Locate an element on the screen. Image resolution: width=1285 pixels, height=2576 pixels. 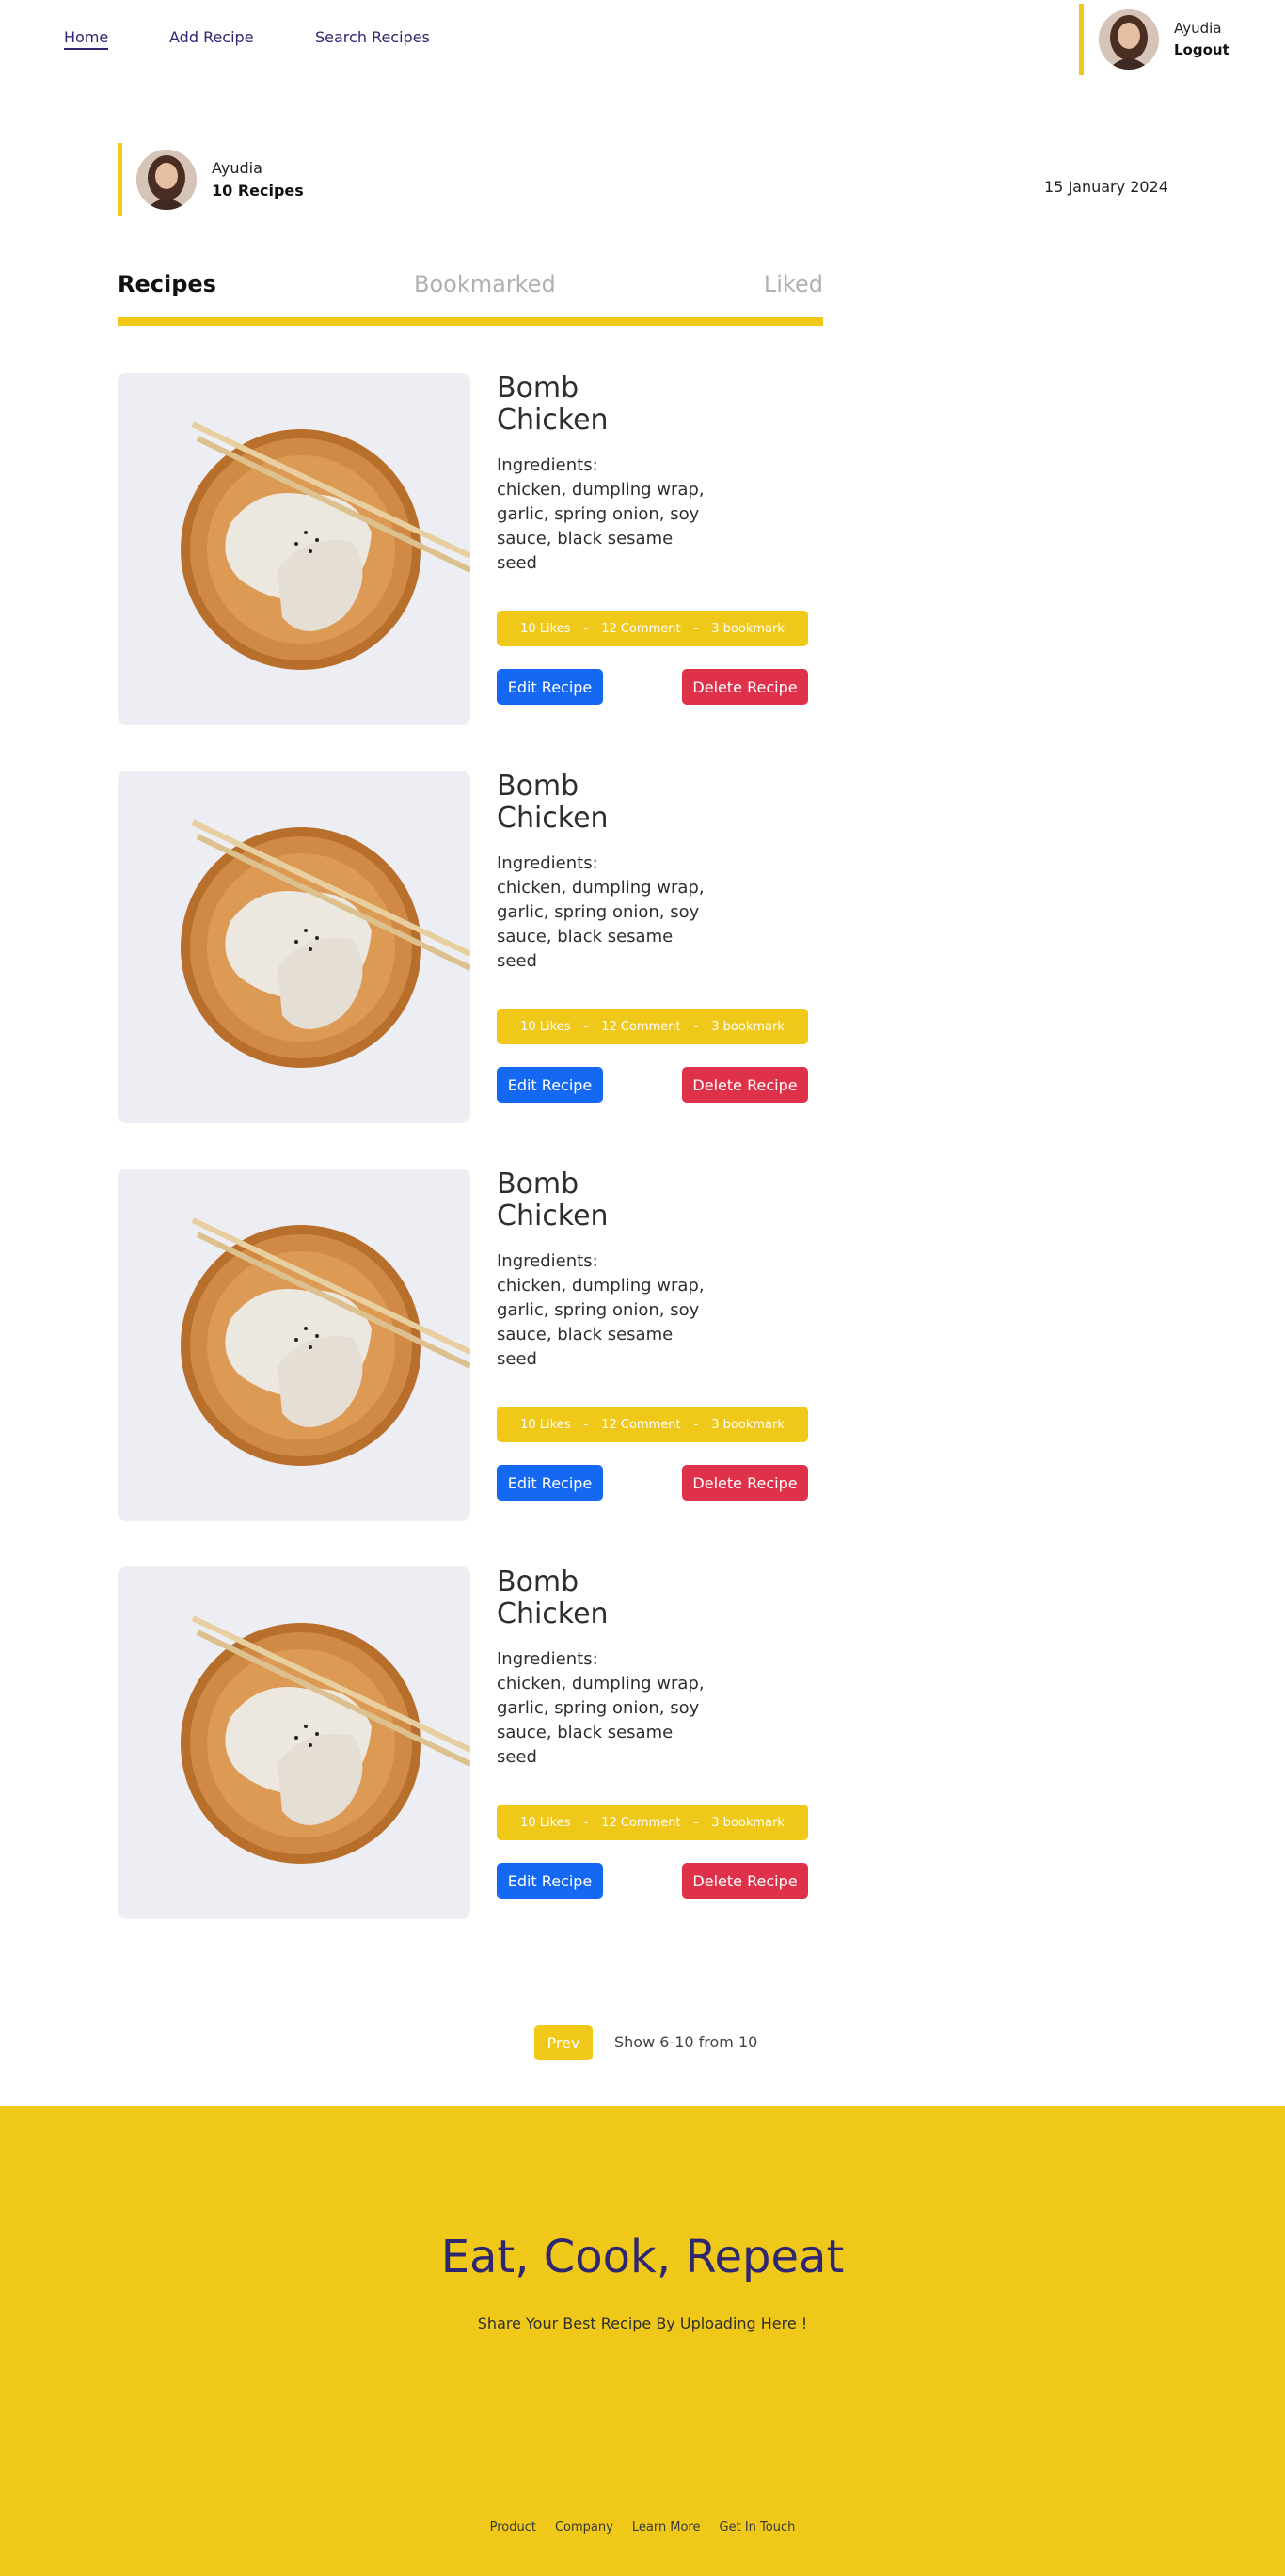
footer-link-get-in-touch: Get In Touch is located at coordinates (758, 2527).